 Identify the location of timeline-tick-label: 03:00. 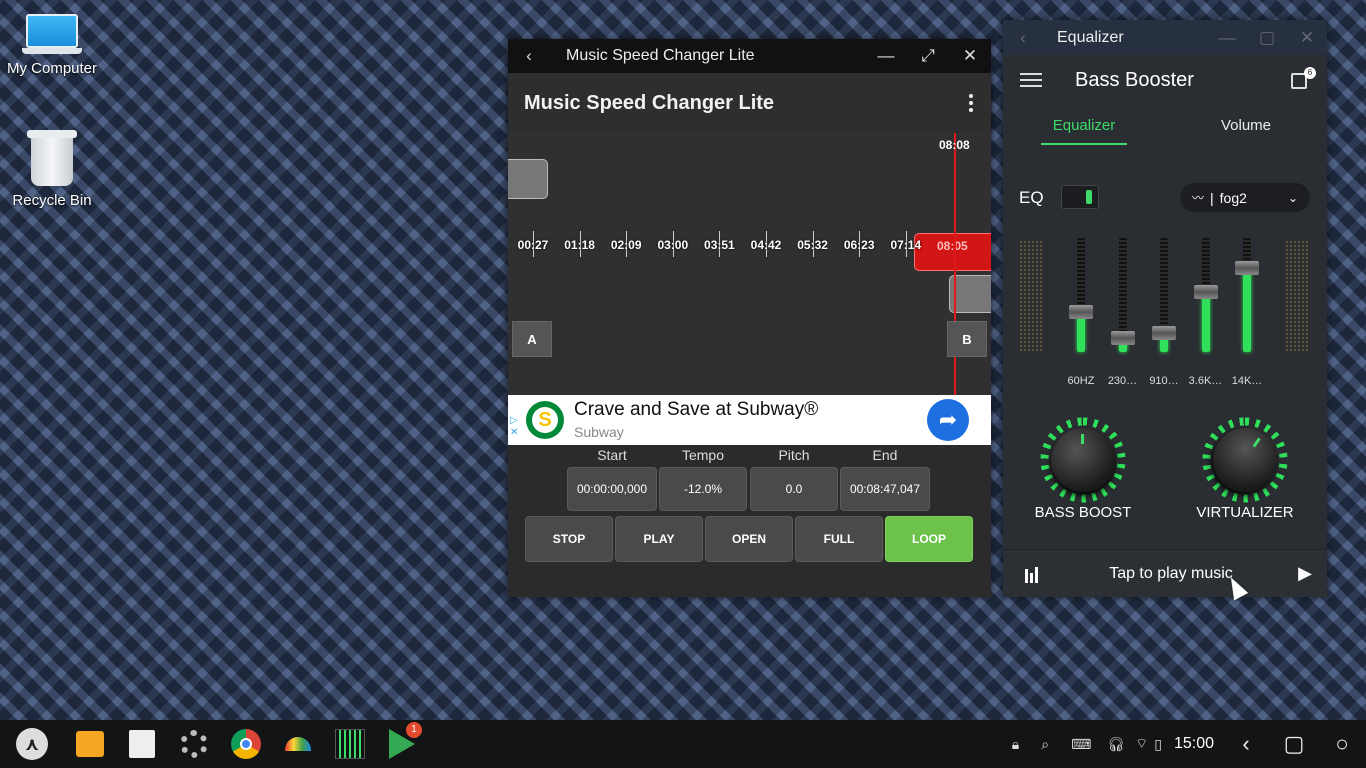
(673, 245).